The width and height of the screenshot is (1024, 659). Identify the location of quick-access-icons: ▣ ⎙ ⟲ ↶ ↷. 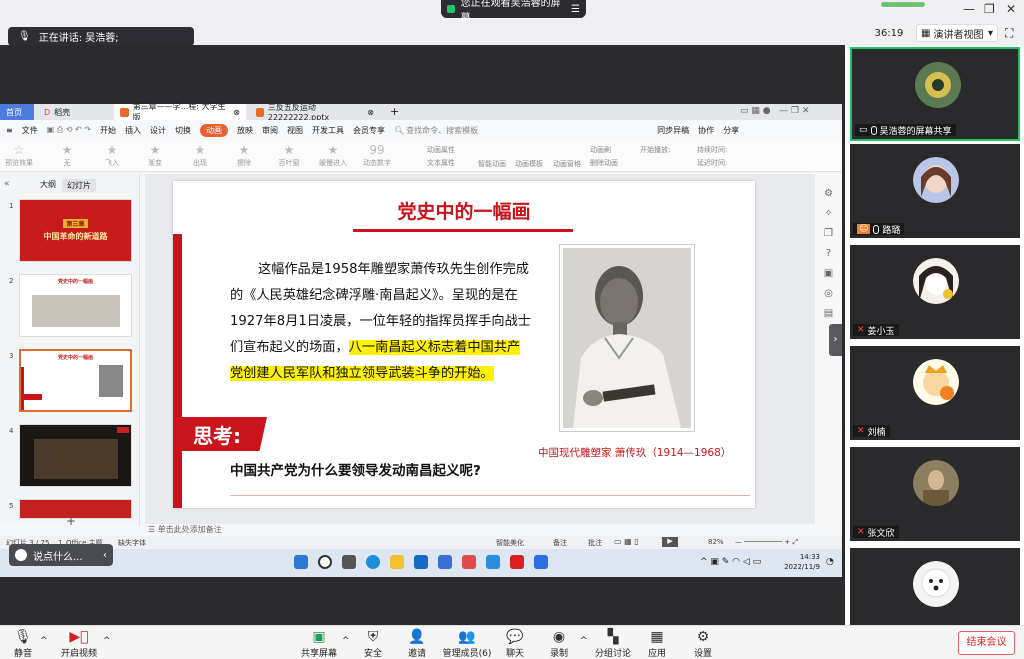
(69, 130).